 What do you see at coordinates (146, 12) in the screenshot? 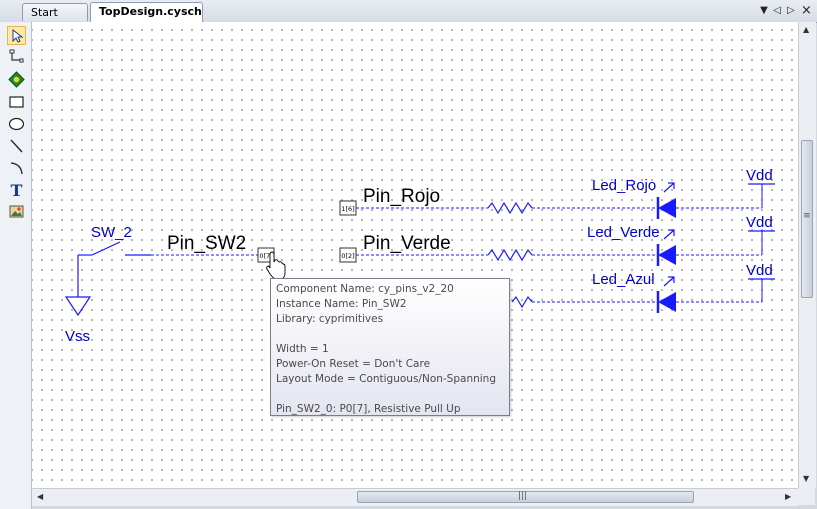
I see `tab-topdesign: TopDesign.cysch` at bounding box center [146, 12].